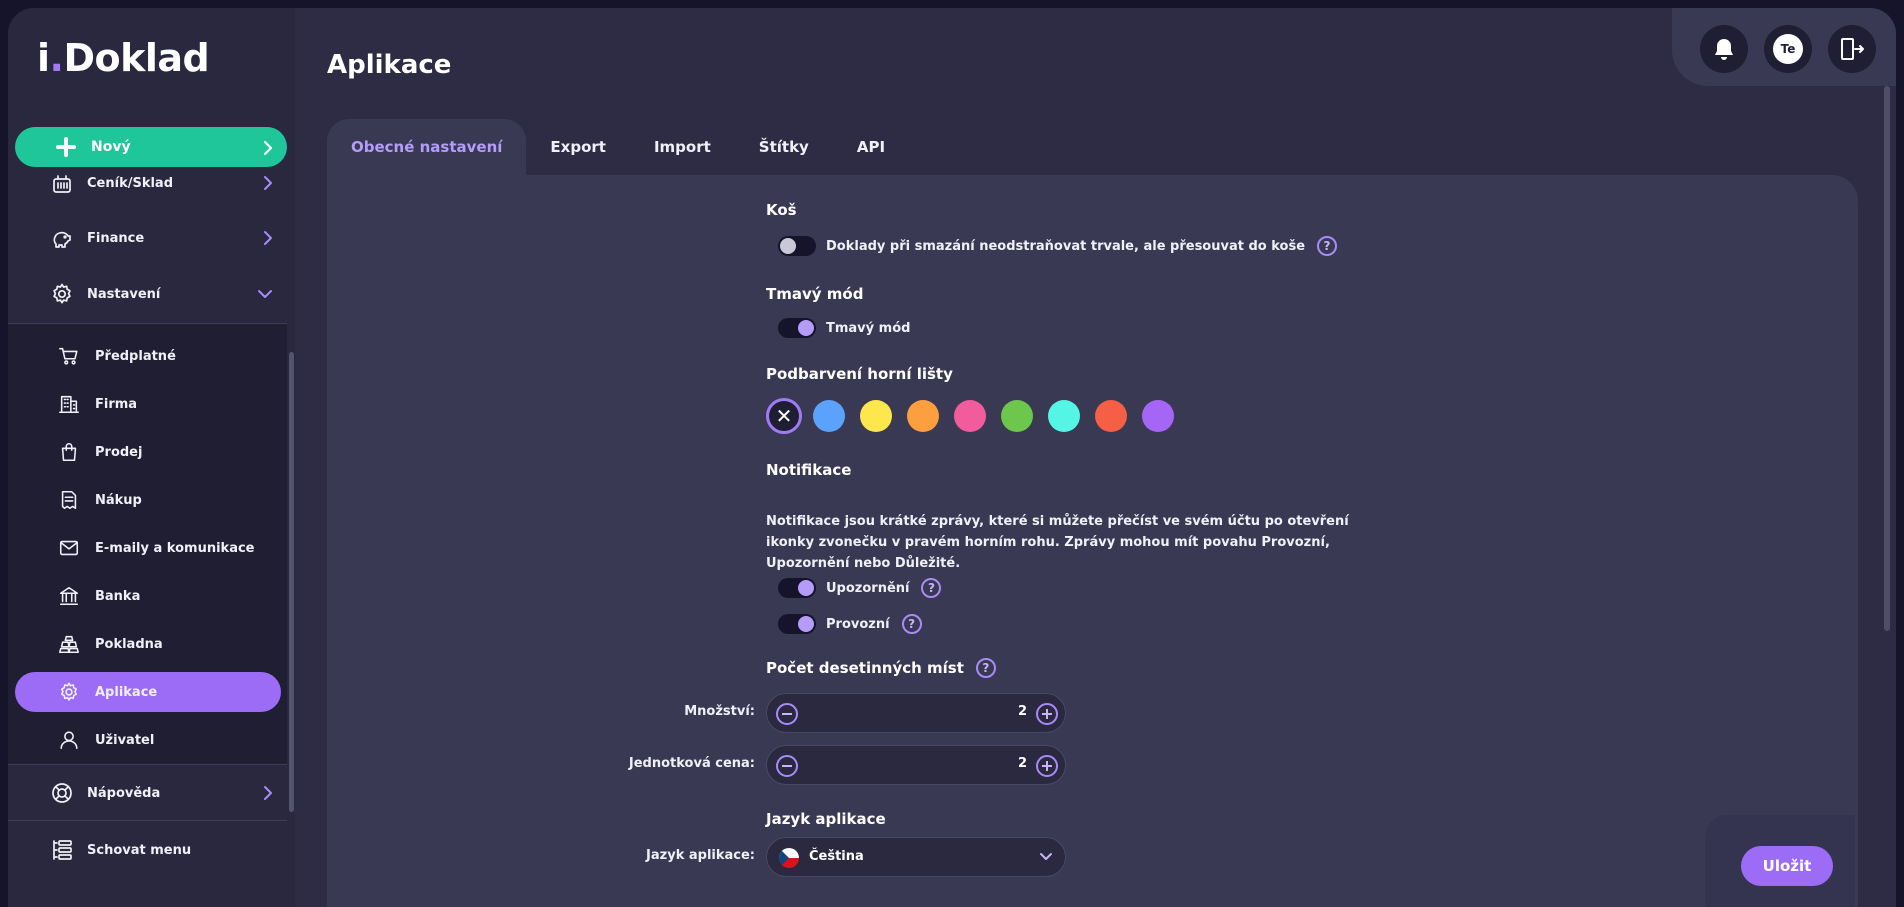 This screenshot has width=1904, height=907. What do you see at coordinates (147, 793) in the screenshot?
I see `sidebar-item-help: Nápověda` at bounding box center [147, 793].